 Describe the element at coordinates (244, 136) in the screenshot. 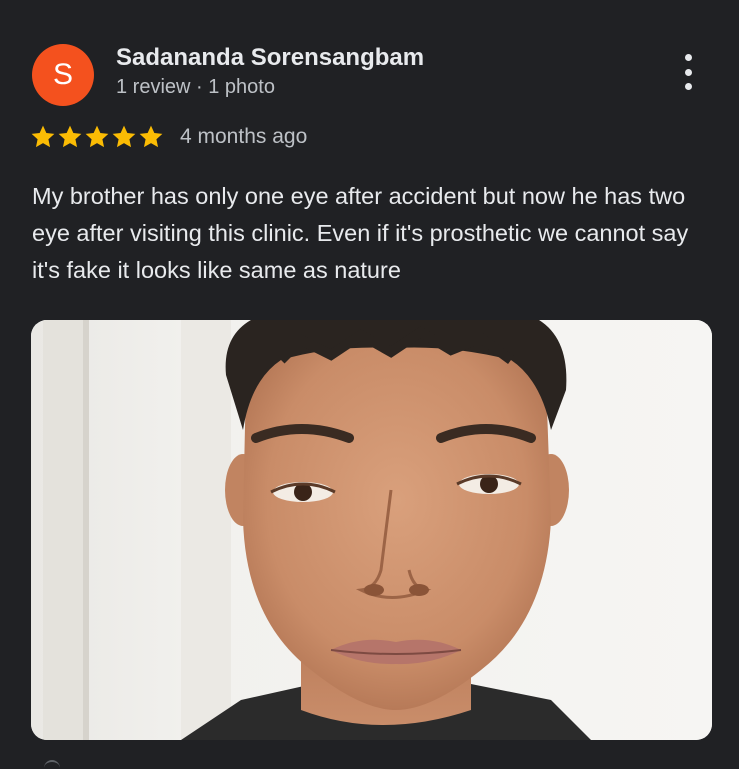

I see `review-time: 4 months ago` at that location.